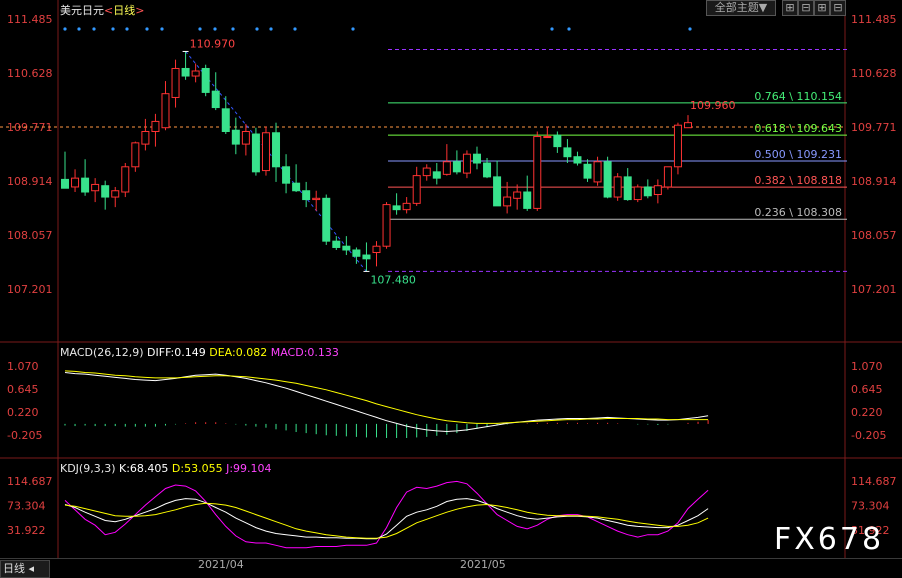  I want to click on macd-tick-left: 0.645, so click(23, 389).